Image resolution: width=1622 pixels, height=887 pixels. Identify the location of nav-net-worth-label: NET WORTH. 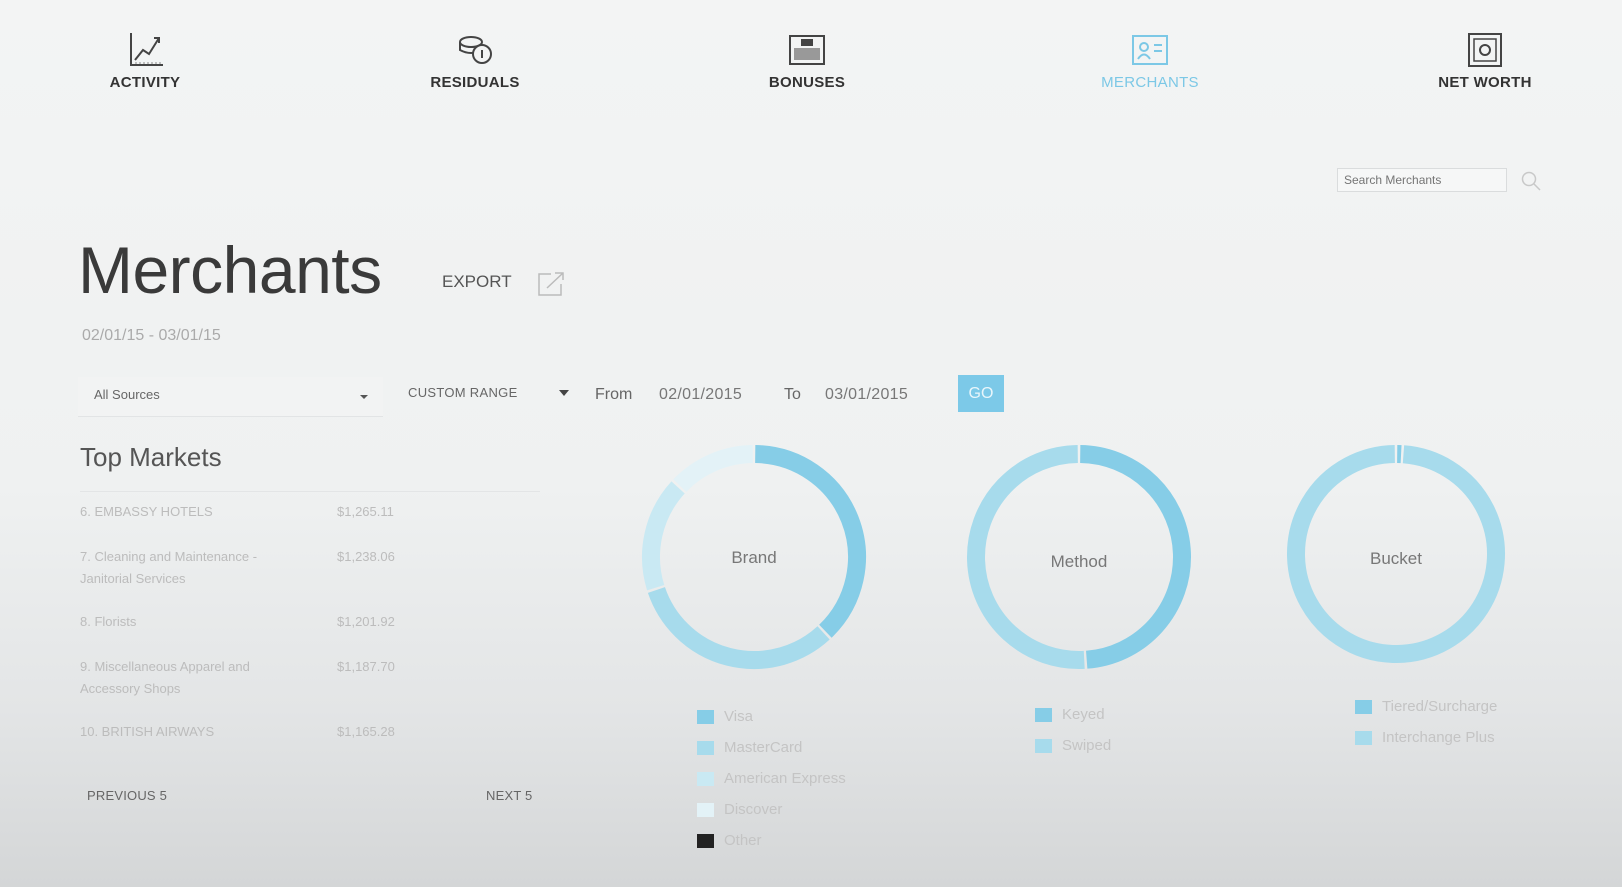
(1485, 82).